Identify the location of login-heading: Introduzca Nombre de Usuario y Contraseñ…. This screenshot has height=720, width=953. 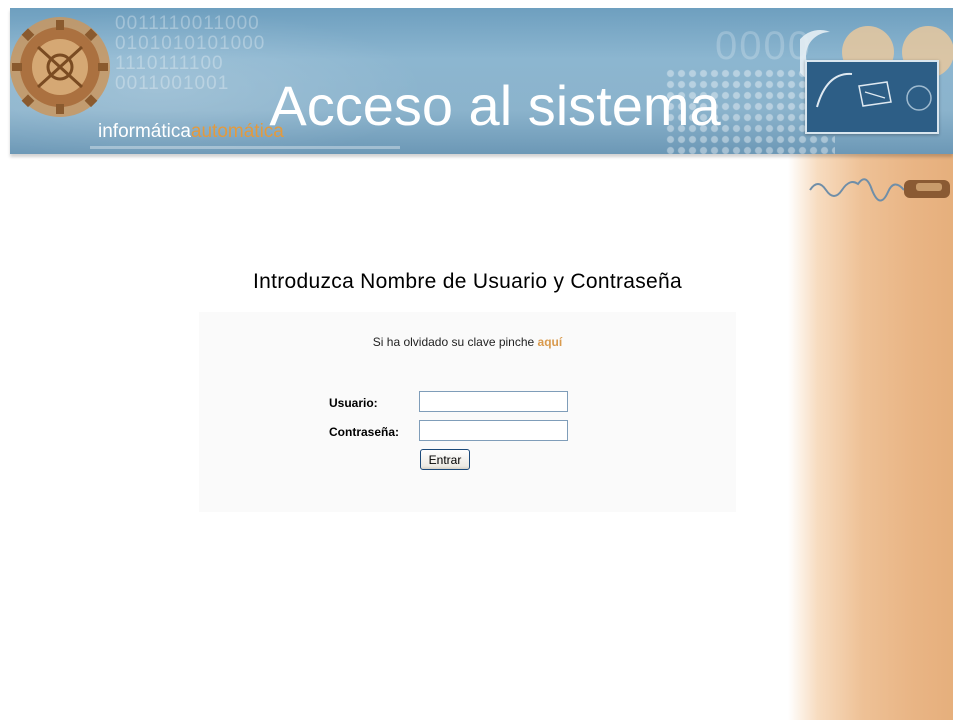
(467, 281).